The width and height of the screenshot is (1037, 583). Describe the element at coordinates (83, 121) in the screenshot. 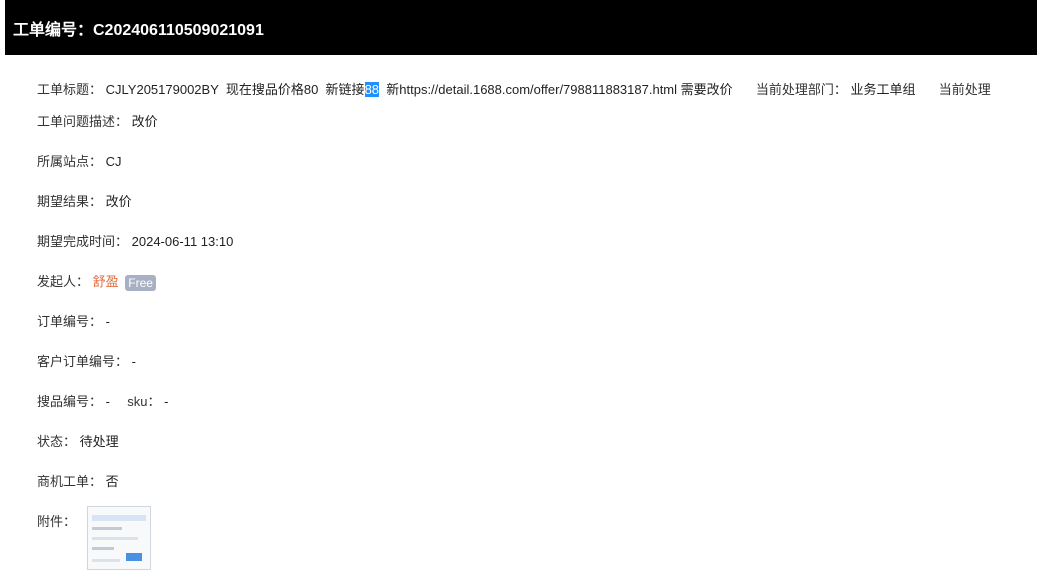

I see `issue-desc-label: 工单问题描述：` at that location.